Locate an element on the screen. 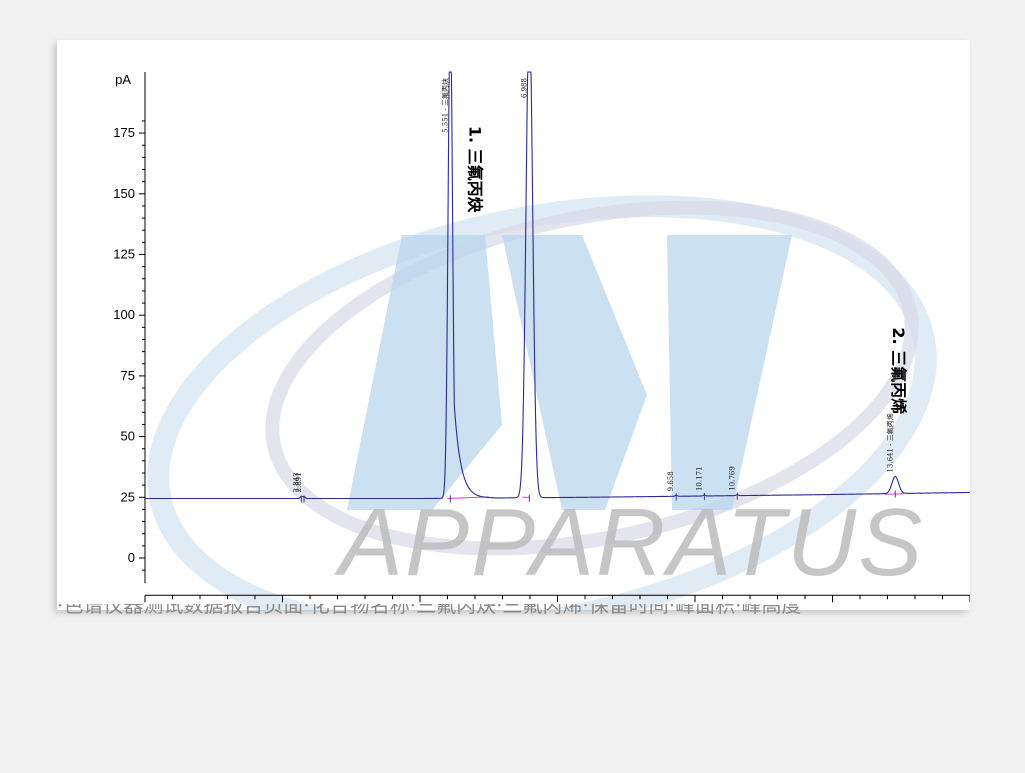  watermark-w-left is located at coordinates (424, 372).